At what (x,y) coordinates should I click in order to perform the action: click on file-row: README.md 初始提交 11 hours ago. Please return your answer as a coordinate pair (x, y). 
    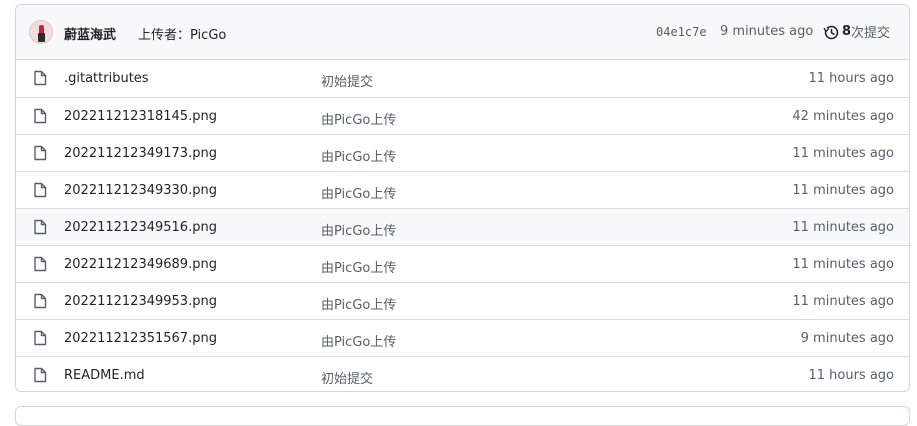
    Looking at the image, I should click on (462, 373).